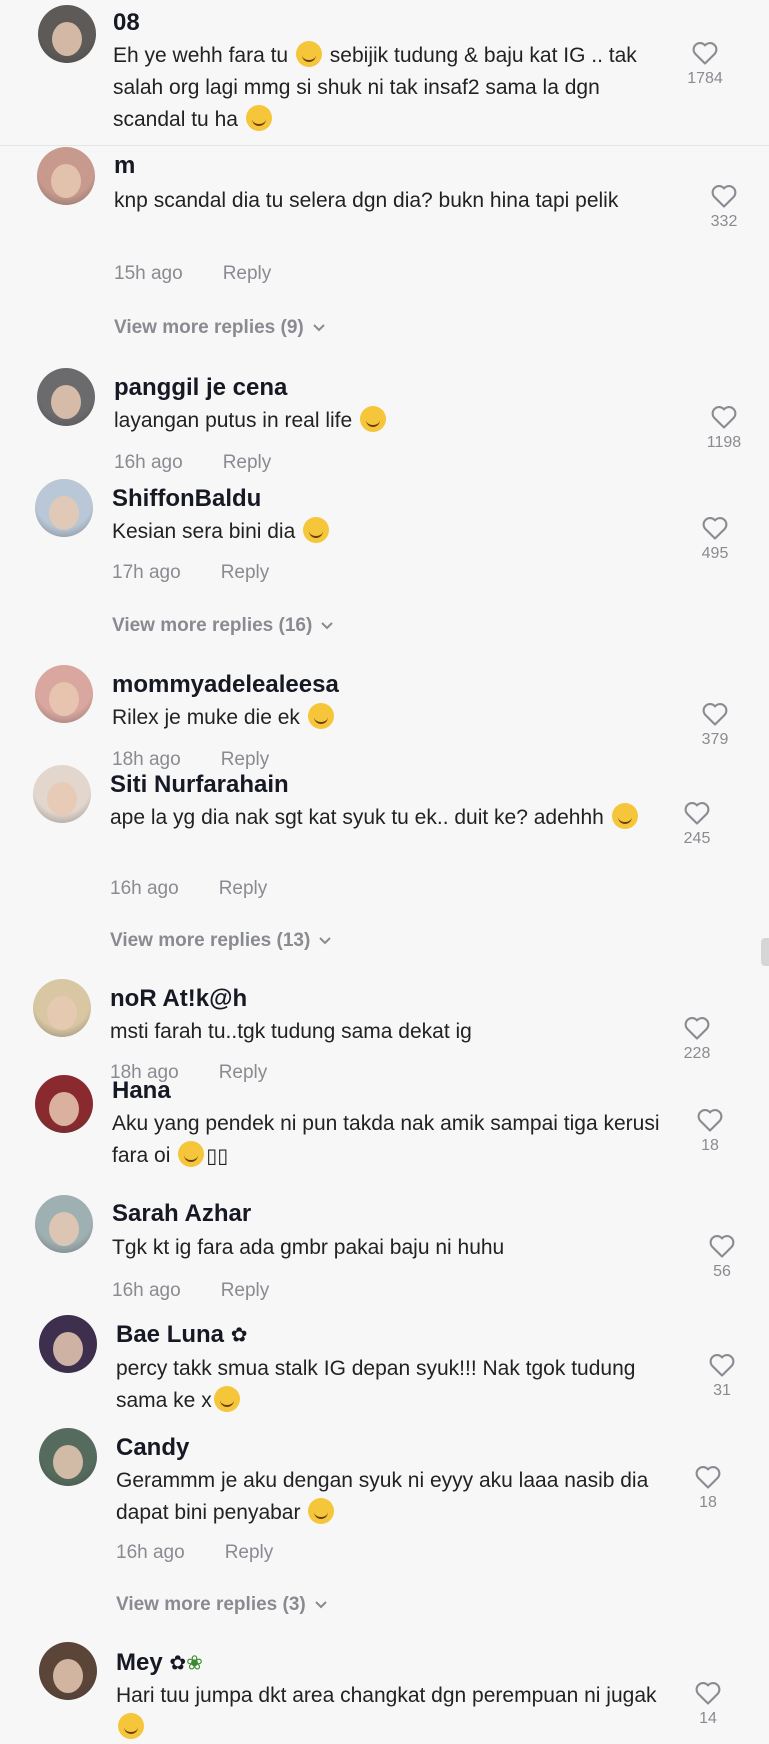 The image size is (769, 1744). I want to click on like-button: 31, so click(722, 1376).